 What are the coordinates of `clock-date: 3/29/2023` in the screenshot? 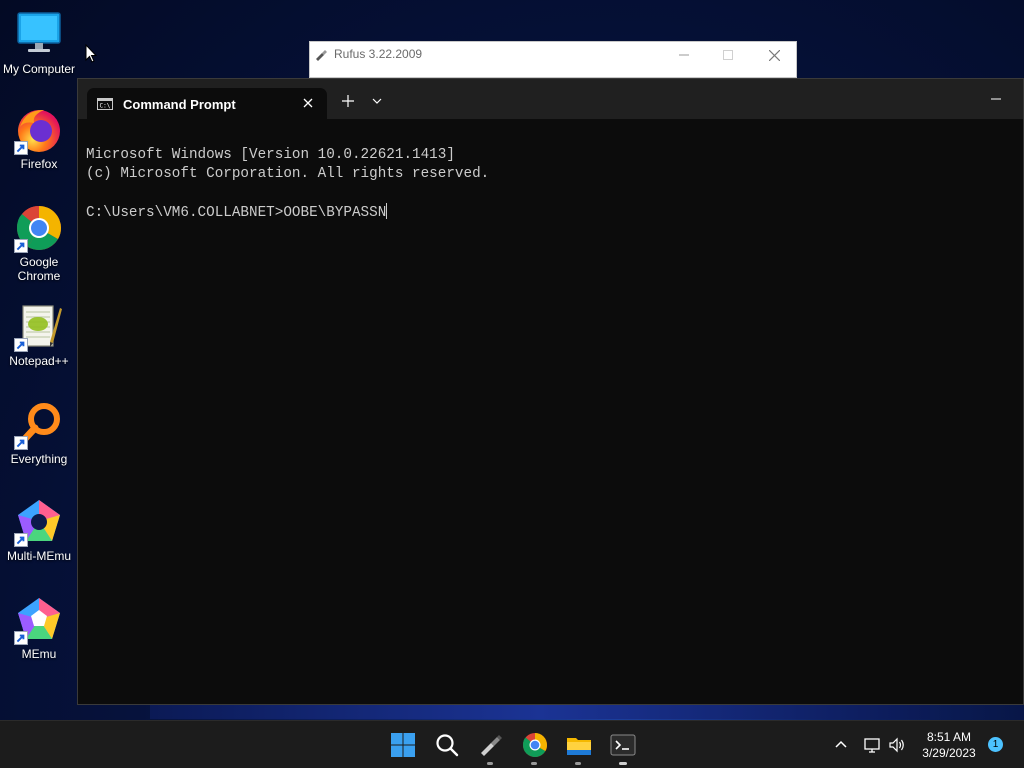 It's located at (949, 753).